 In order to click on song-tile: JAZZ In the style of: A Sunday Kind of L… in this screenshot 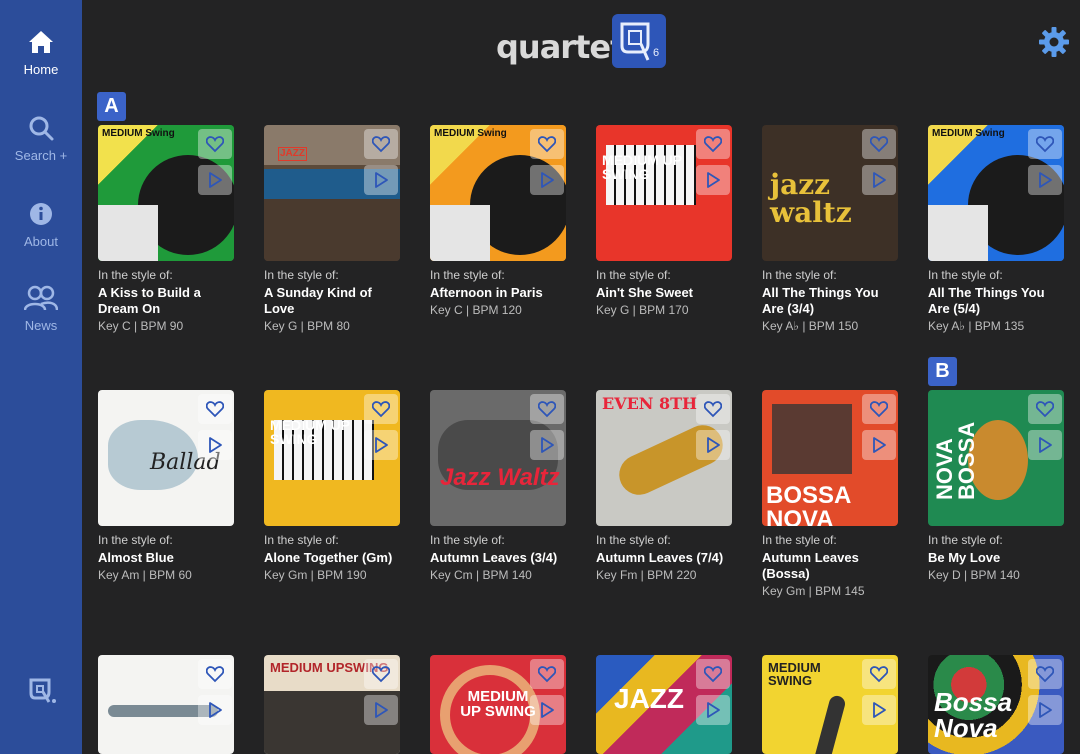, I will do `click(332, 229)`.